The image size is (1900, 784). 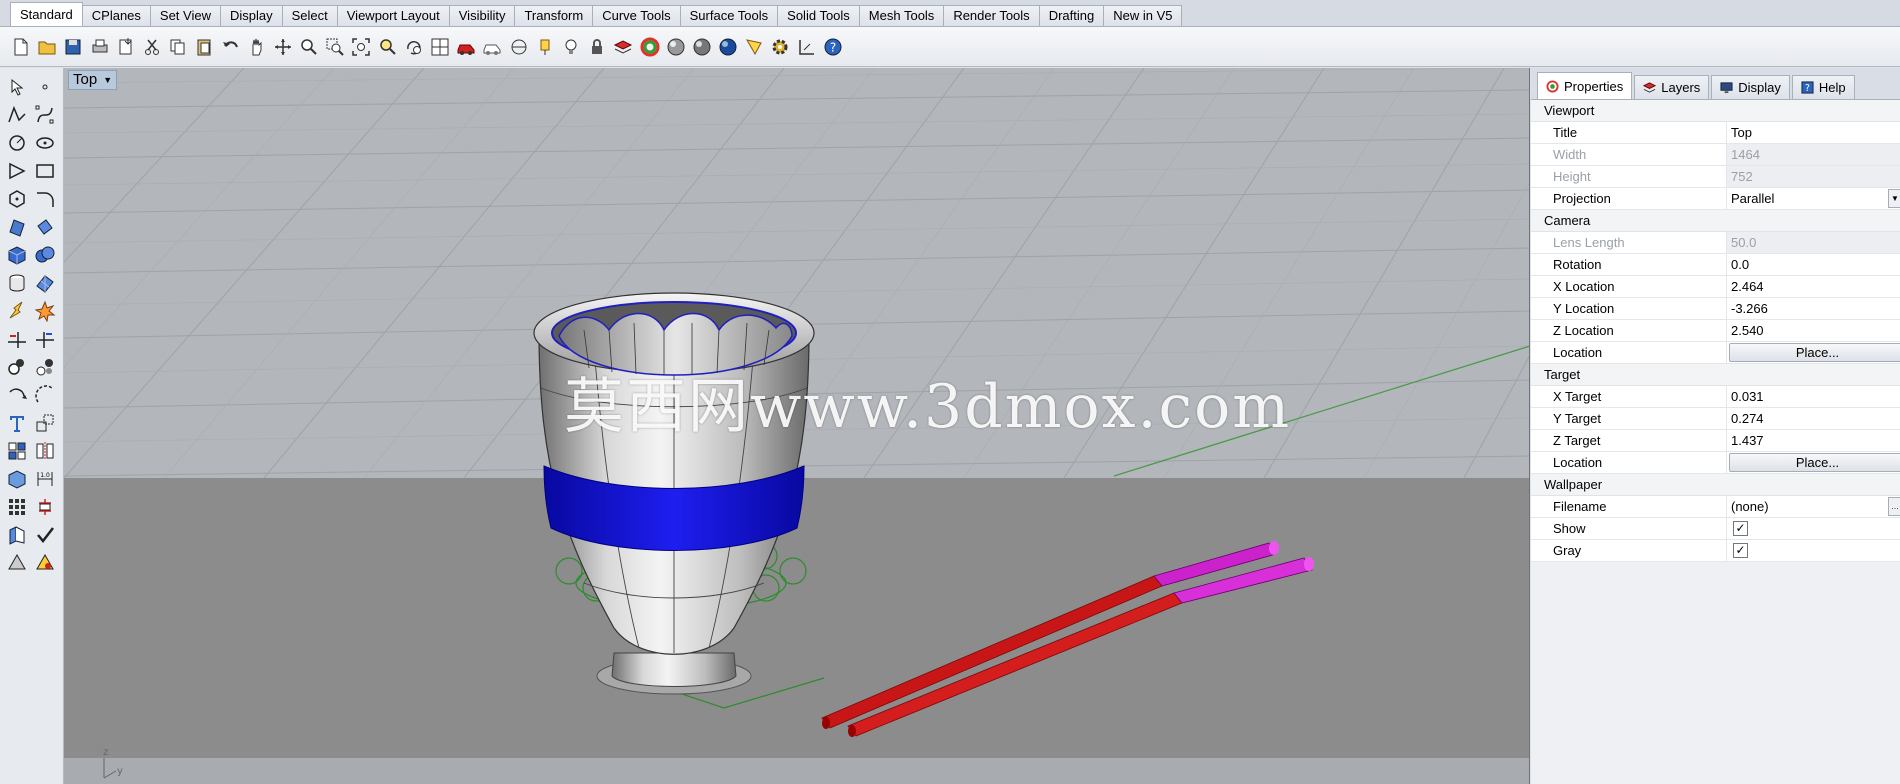 I want to click on block-icon, so click(x=45, y=507).